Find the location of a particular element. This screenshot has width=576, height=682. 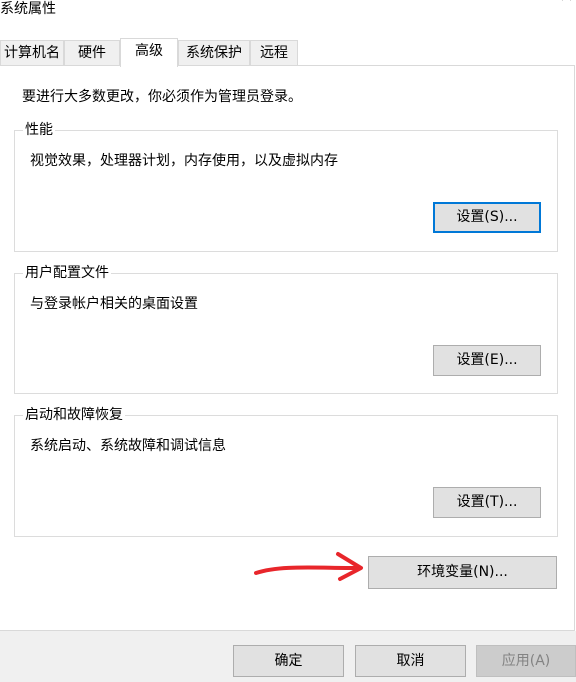

tab-advanced: 高级 is located at coordinates (149, 52).